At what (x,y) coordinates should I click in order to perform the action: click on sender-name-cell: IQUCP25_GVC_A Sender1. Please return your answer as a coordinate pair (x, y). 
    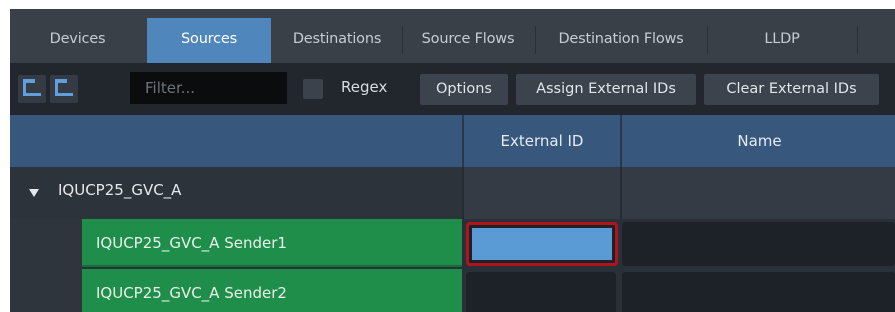
    Looking at the image, I should click on (272, 243).